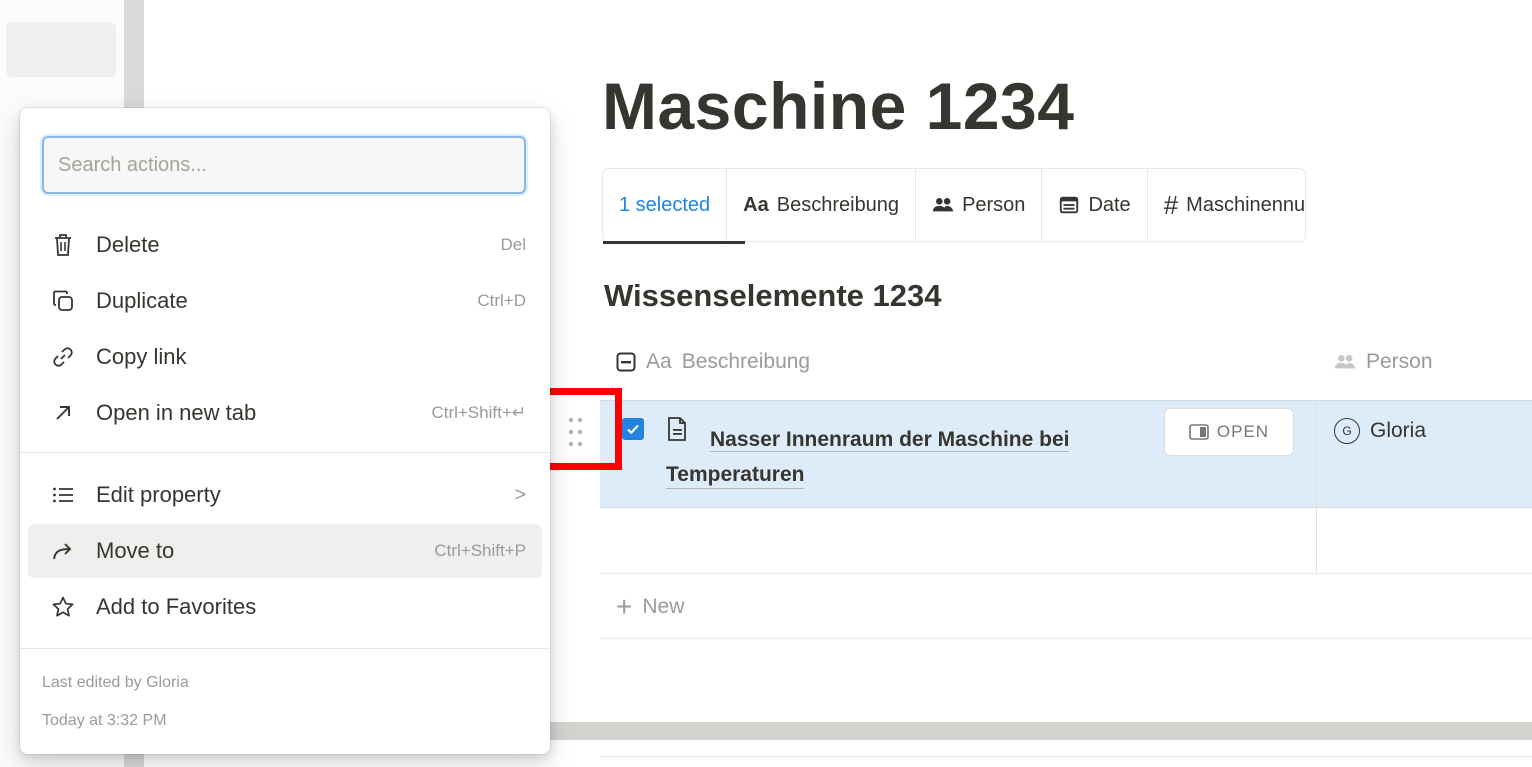 The width and height of the screenshot is (1532, 767). What do you see at coordinates (663, 606) in the screenshot?
I see `new-label: New` at bounding box center [663, 606].